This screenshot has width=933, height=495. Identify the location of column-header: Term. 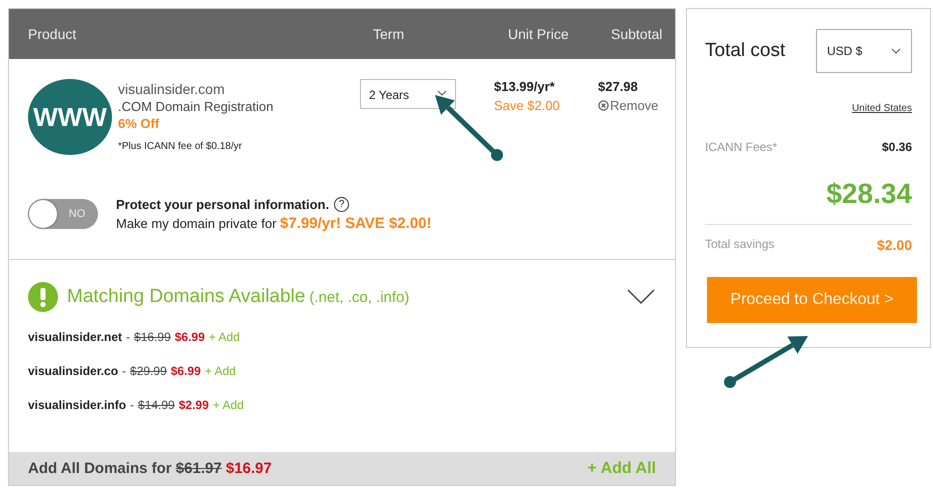
(389, 34).